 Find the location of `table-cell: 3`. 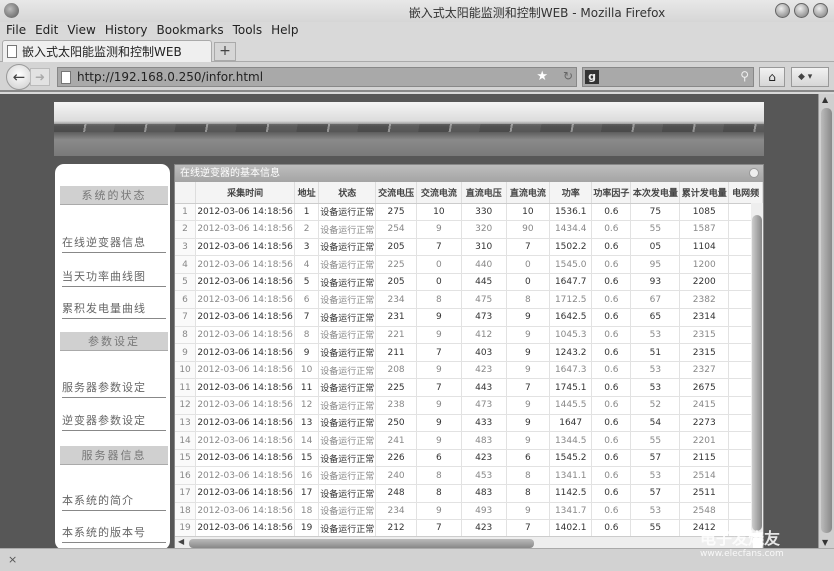

table-cell: 3 is located at coordinates (307, 247).